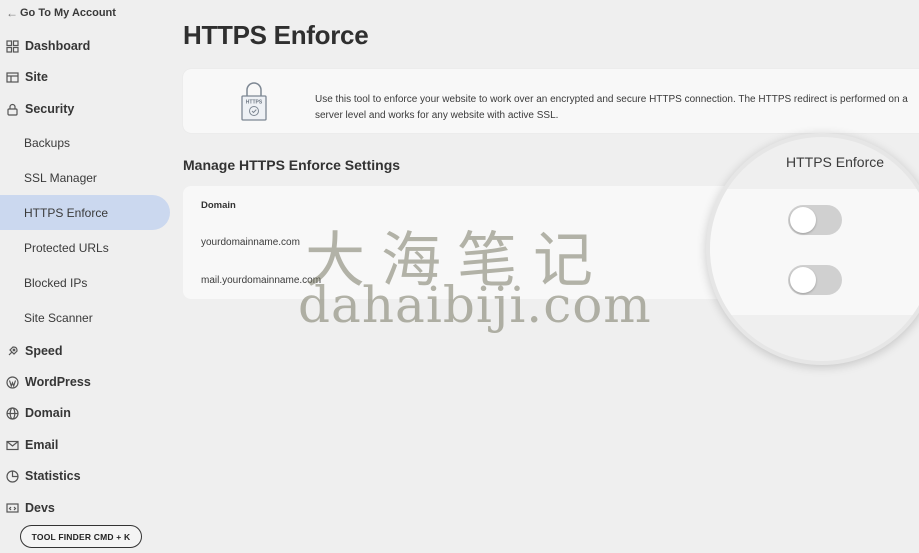 The image size is (919, 553). Describe the element at coordinates (12, 77) in the screenshot. I see `site-icon` at that location.